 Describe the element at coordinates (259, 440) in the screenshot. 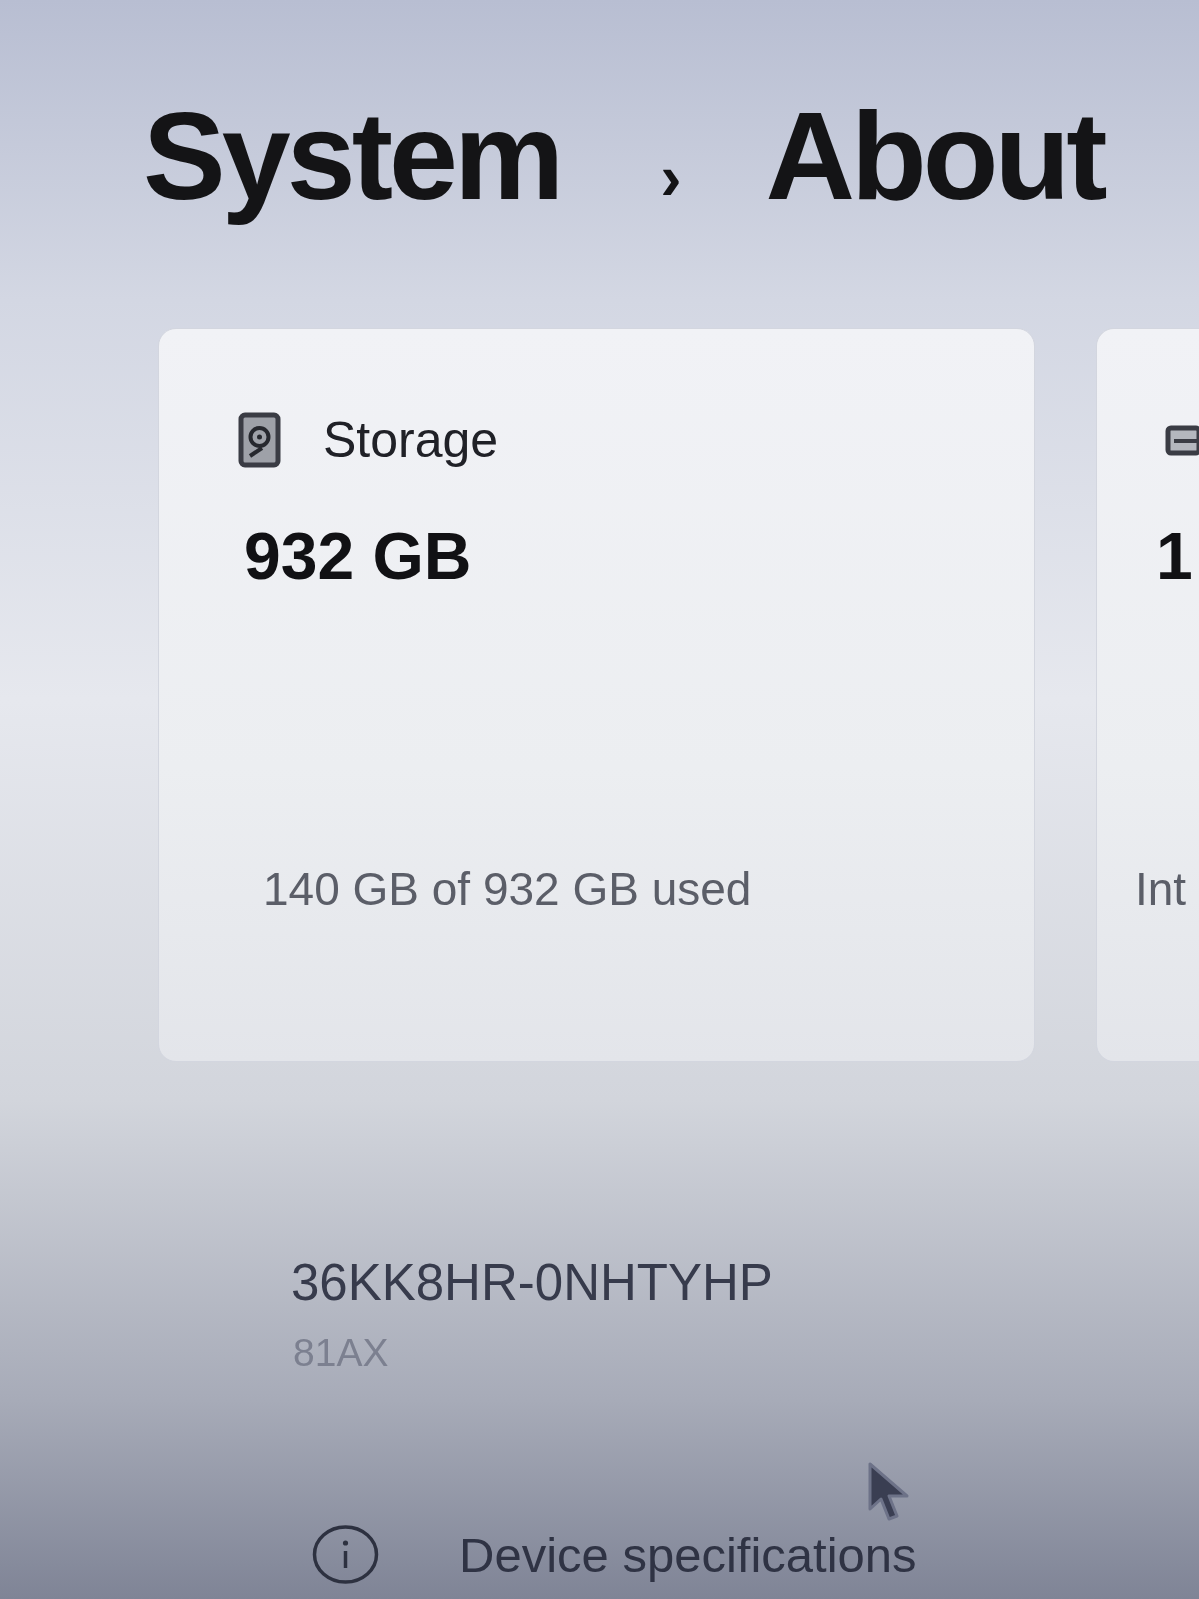

I see `hard-drive-icon` at that location.